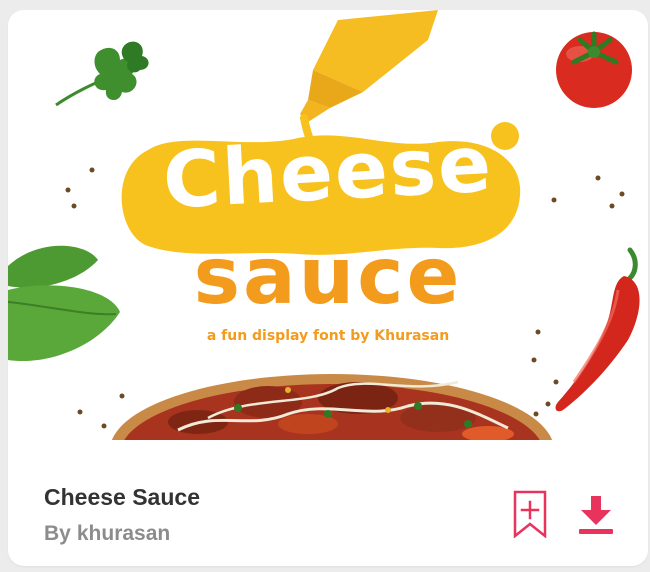  I want to click on parsley-illustration, so click(102, 74).